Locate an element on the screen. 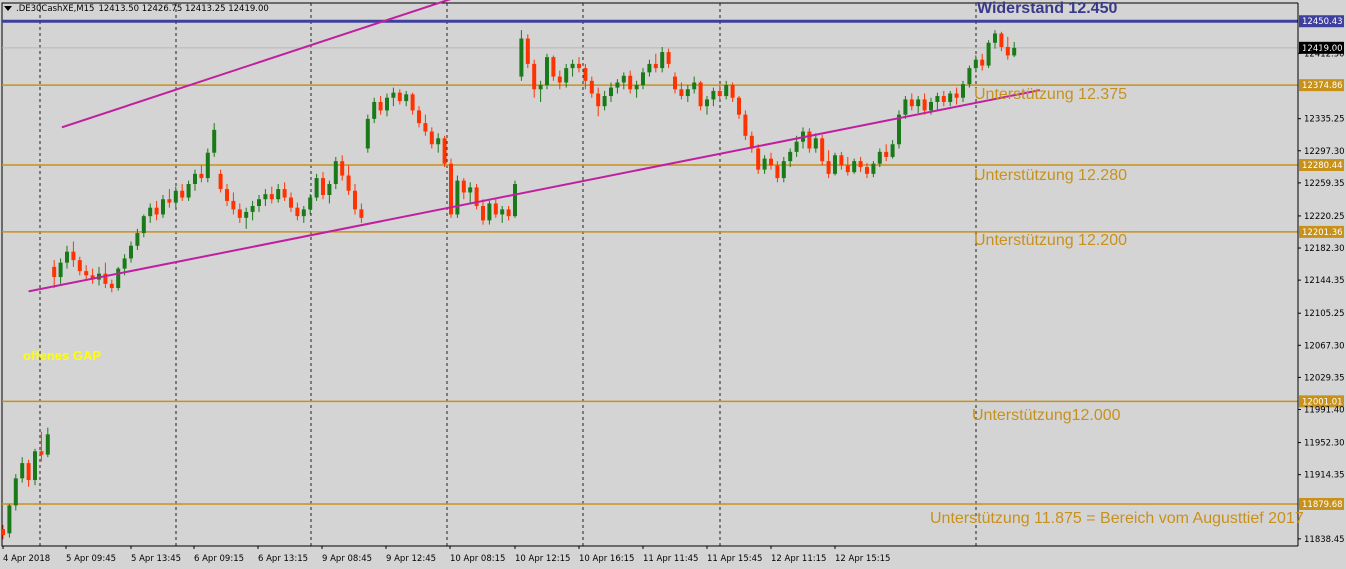 The image size is (1346, 569). price-tick-label: 12105.25 is located at coordinates (1324, 314).